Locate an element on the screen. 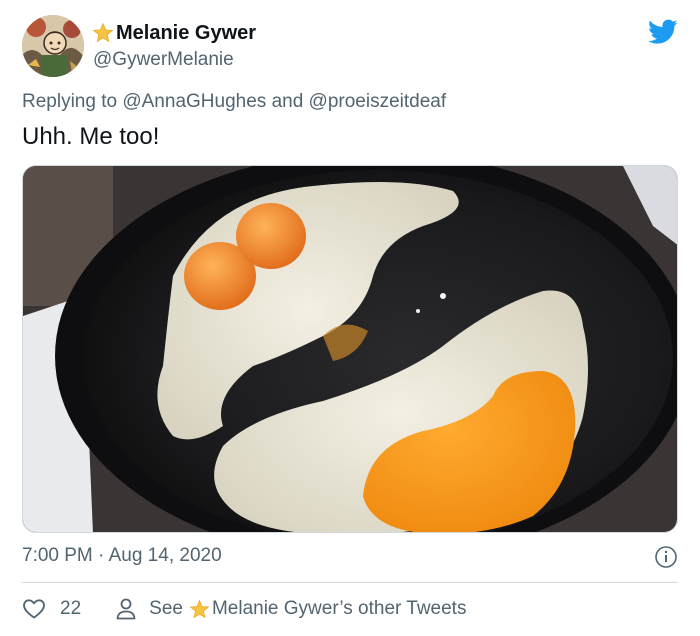  like-count: 22 is located at coordinates (71, 608).